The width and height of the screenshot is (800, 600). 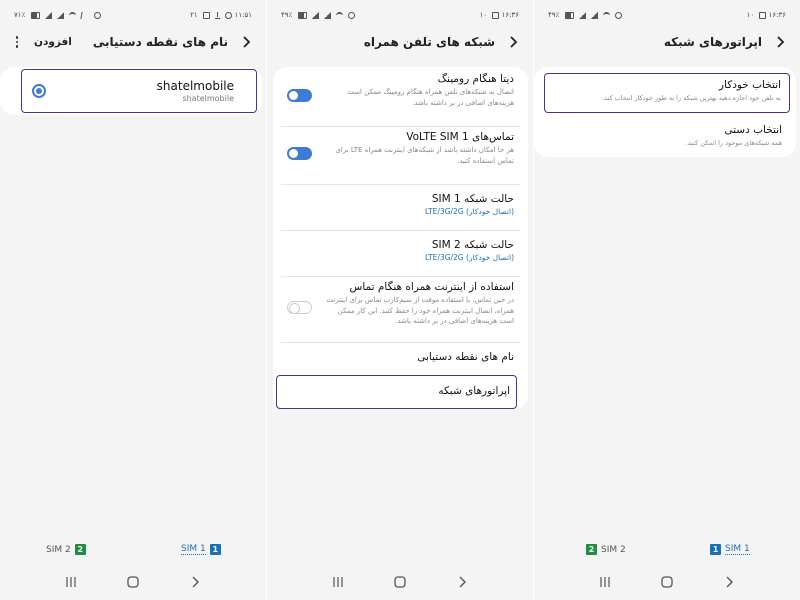 I want to click on apn-subtitle: shatelmobile, so click(x=208, y=98).